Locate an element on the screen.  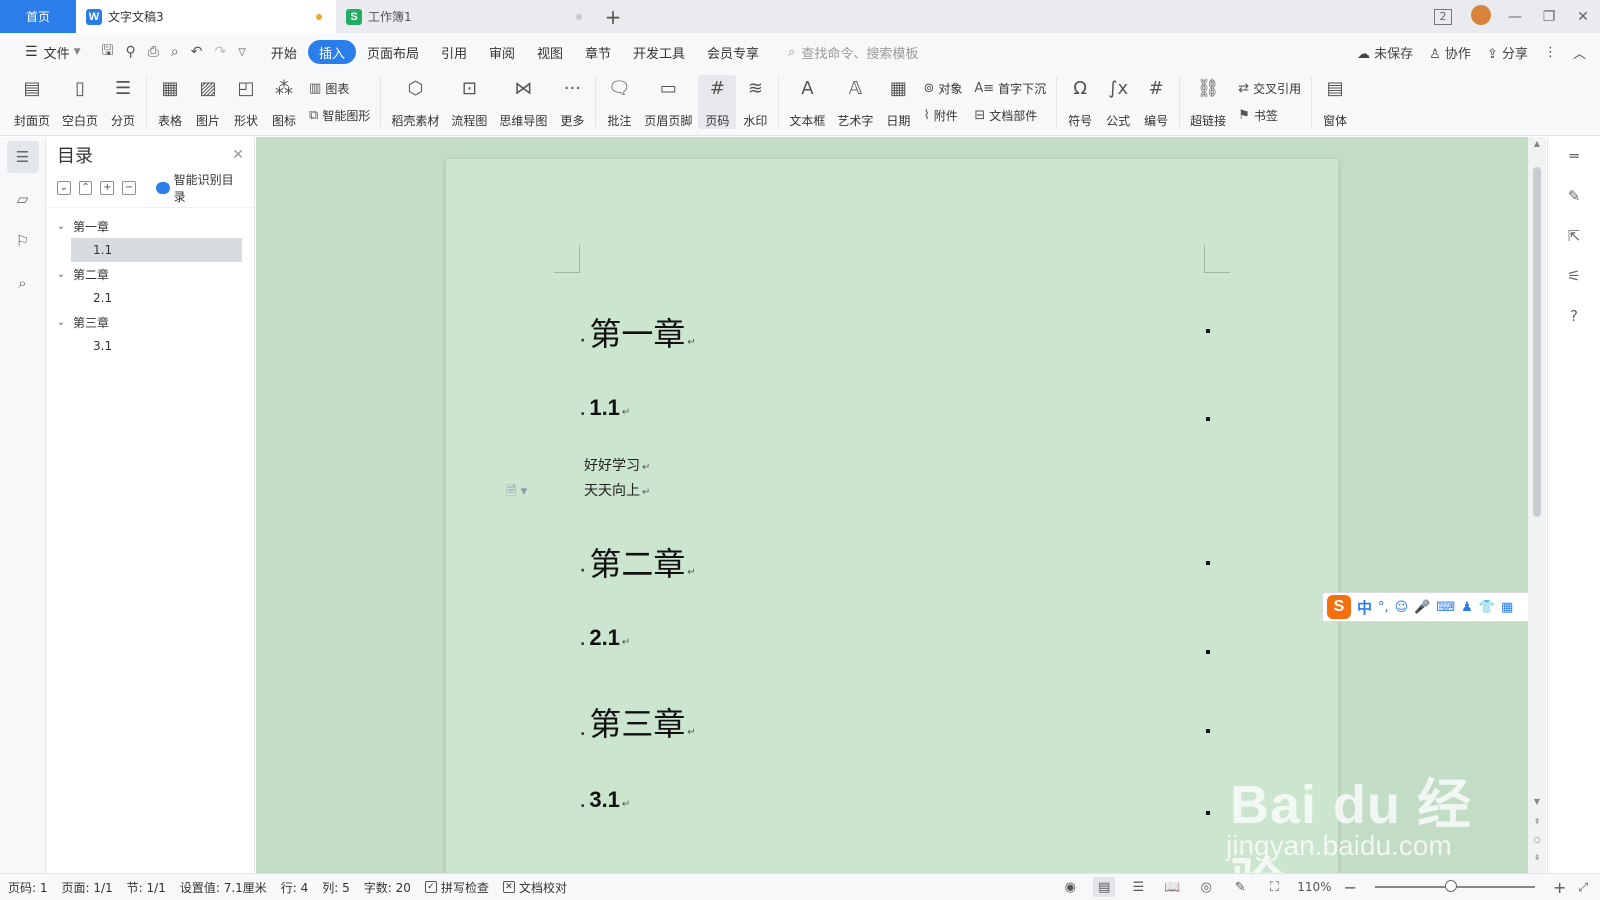
hyperlink-button: ⛓ 超链接 is located at coordinates (1208, 102).